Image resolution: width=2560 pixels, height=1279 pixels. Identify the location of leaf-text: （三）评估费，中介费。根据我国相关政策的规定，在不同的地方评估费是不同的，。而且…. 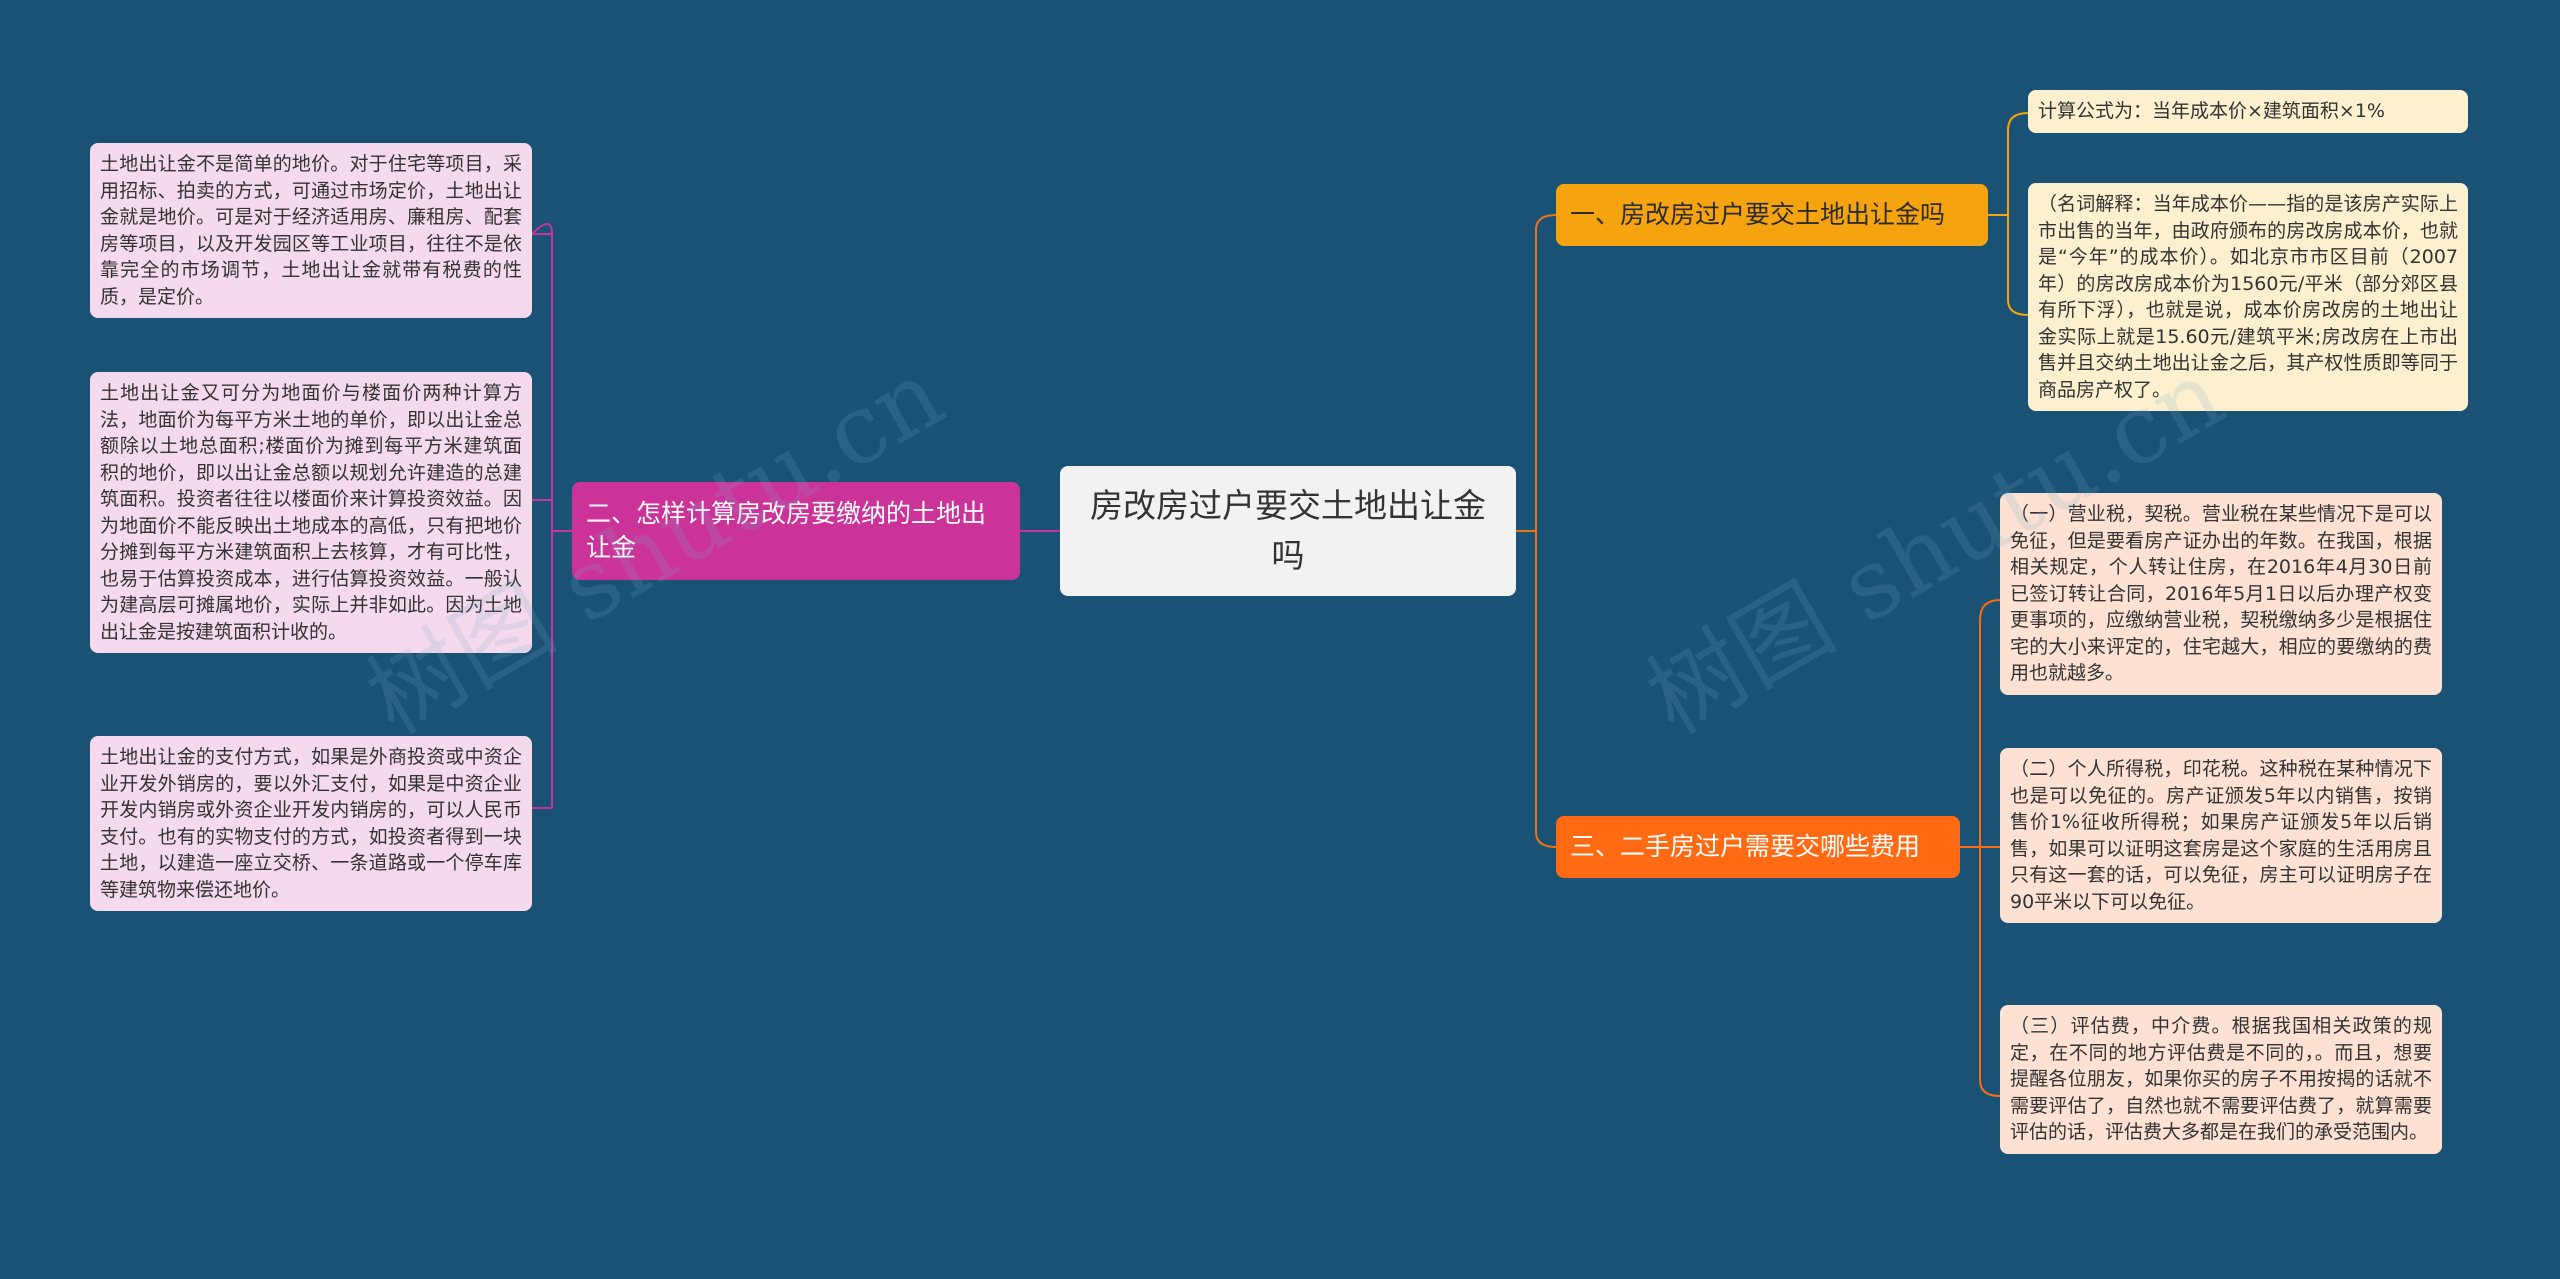
(2221, 1079).